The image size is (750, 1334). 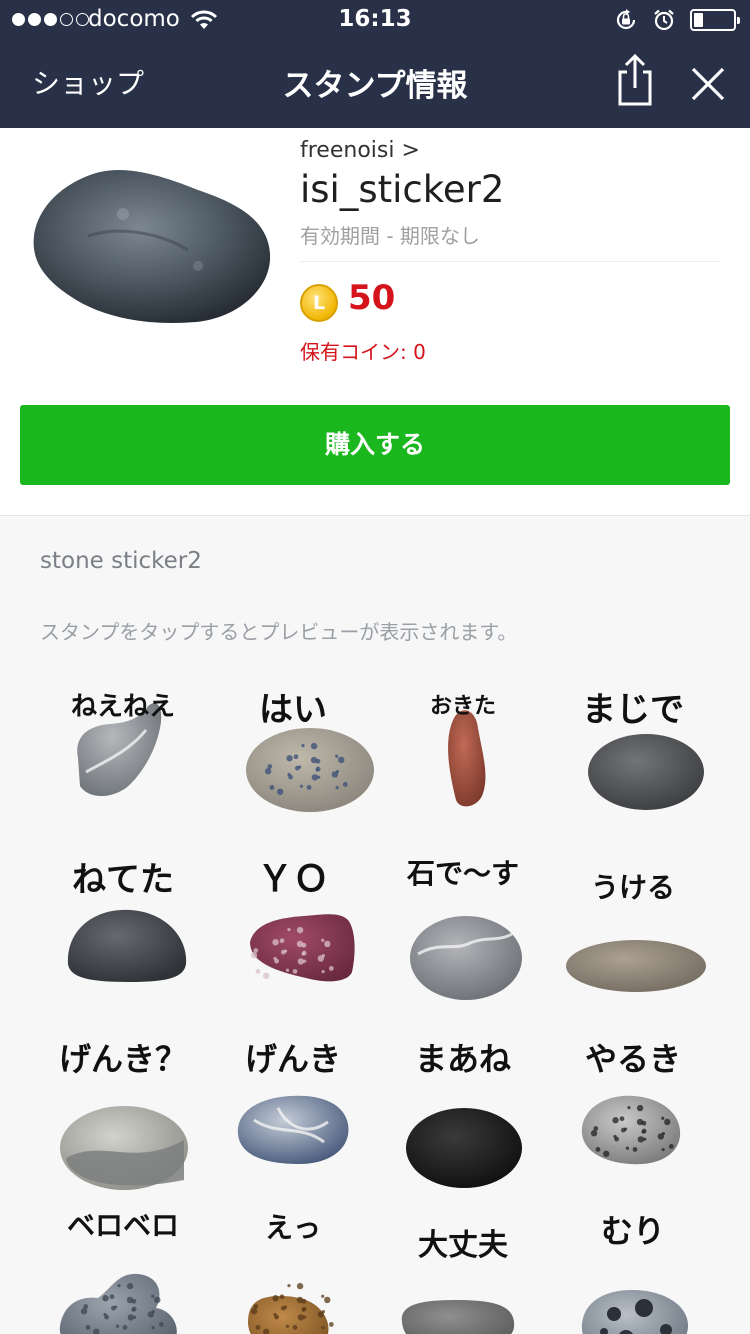 I want to click on owned-coins: 保有コイン: 0, so click(x=363, y=352).